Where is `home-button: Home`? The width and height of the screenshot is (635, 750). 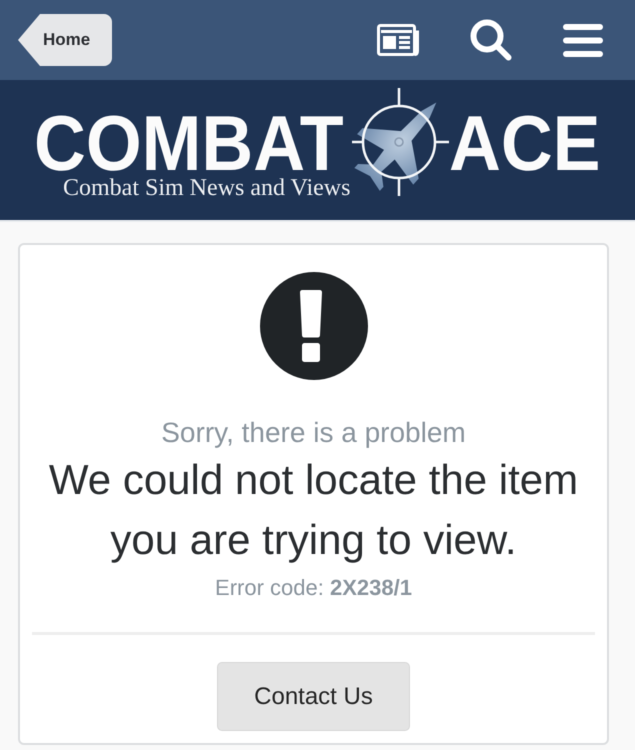
home-button: Home is located at coordinates (65, 40).